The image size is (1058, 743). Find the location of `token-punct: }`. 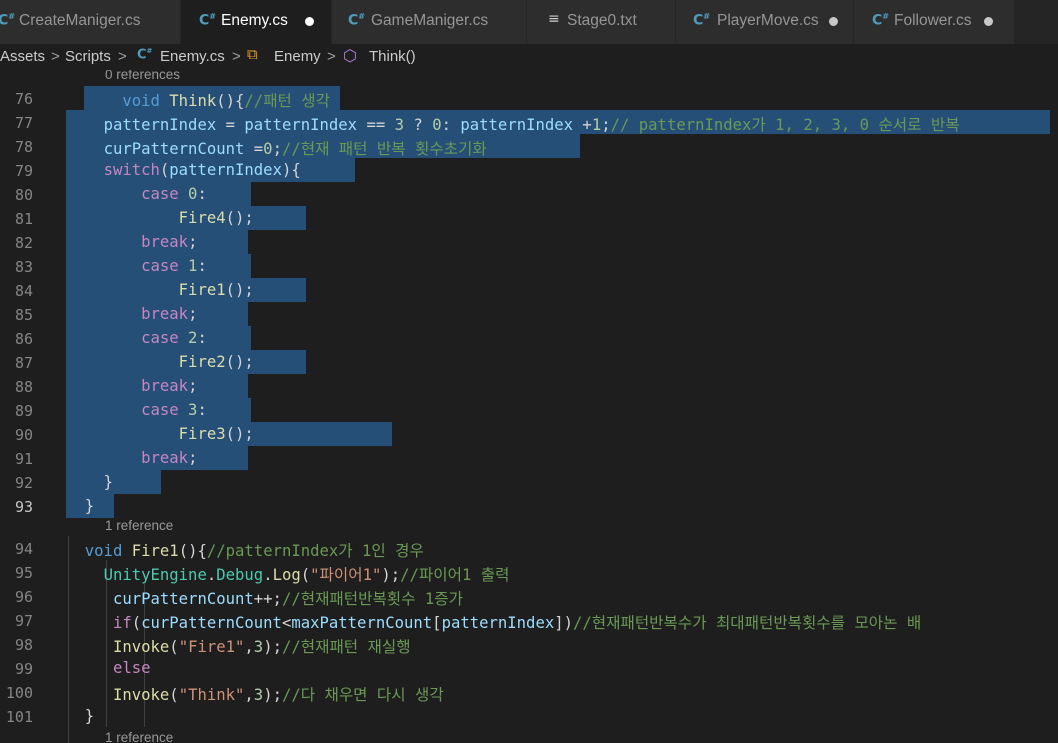

token-punct: } is located at coordinates (89, 506).